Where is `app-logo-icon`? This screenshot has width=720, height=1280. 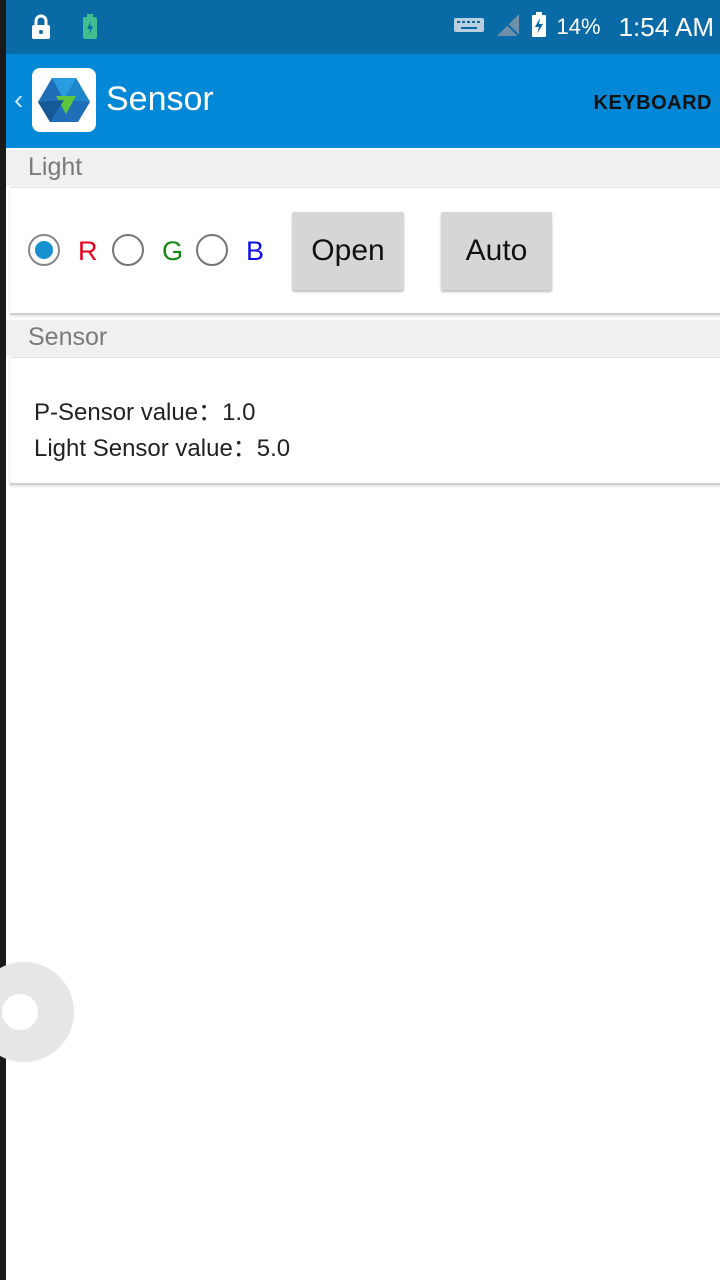
app-logo-icon is located at coordinates (64, 100).